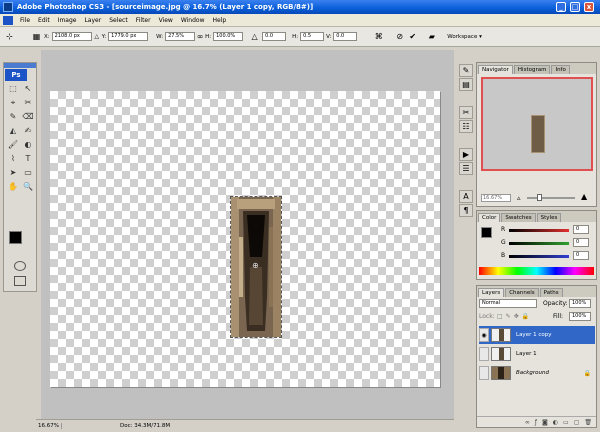  I want to click on b-field: 0, so click(581, 255).